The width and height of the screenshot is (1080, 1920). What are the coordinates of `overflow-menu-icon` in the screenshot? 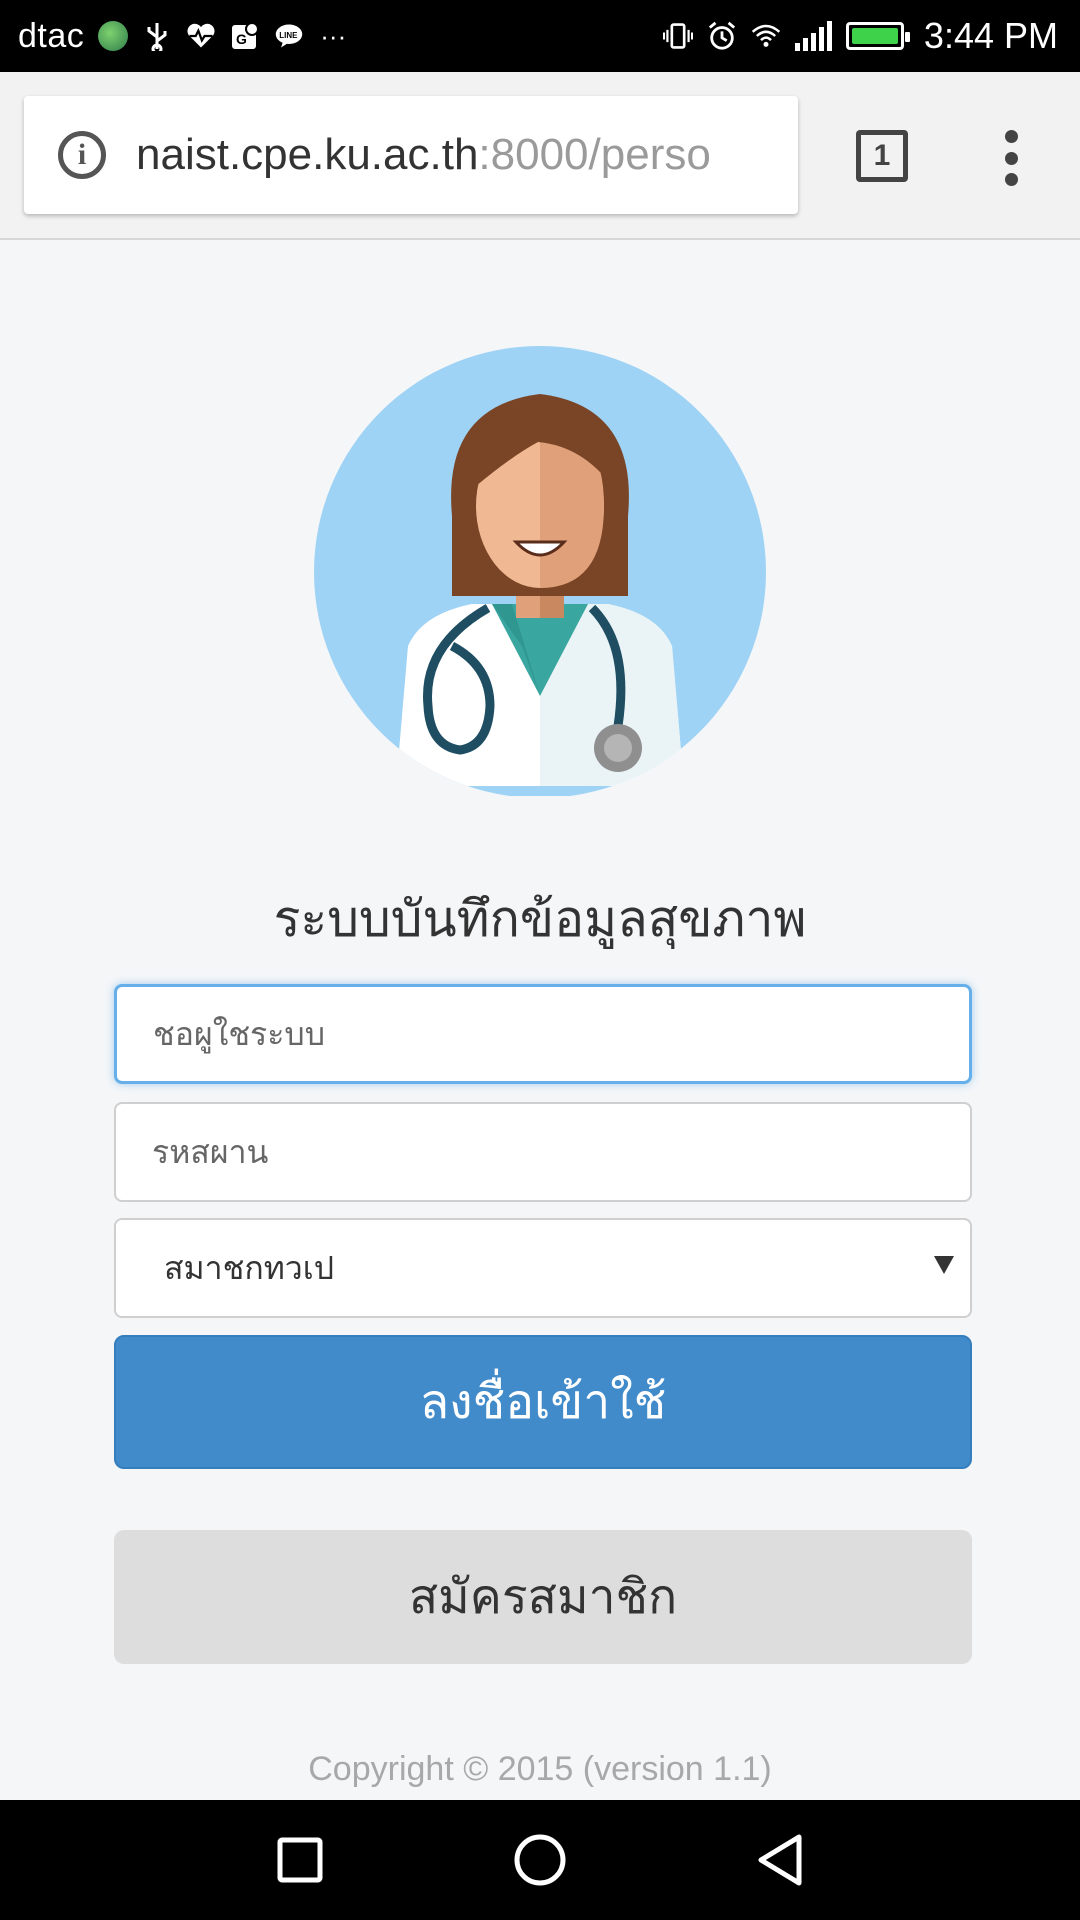 It's located at (1011, 158).